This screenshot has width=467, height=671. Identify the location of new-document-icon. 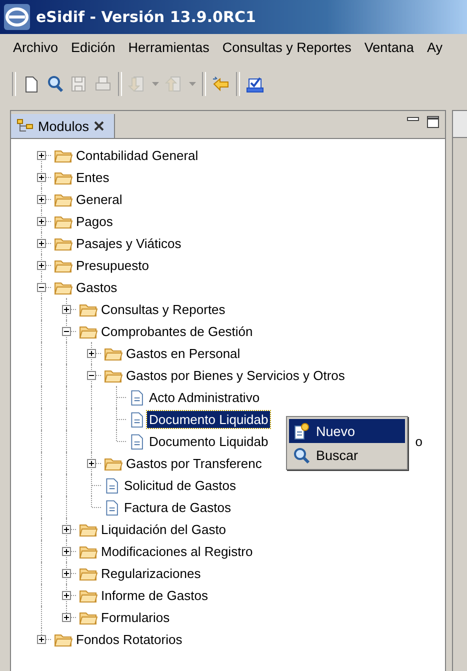
(301, 431).